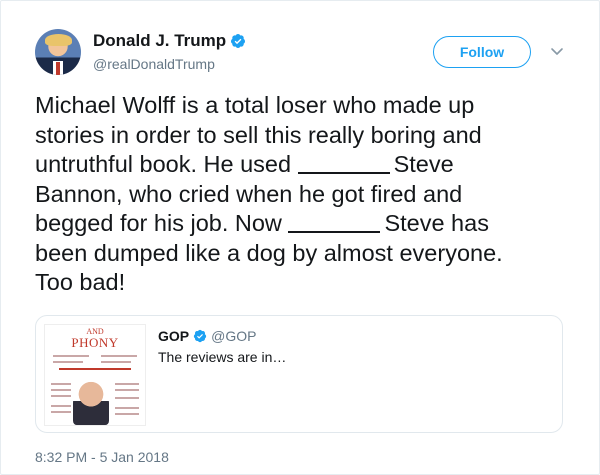  Describe the element at coordinates (80, 282) in the screenshot. I see `tweet-line: Too bad!` at that location.